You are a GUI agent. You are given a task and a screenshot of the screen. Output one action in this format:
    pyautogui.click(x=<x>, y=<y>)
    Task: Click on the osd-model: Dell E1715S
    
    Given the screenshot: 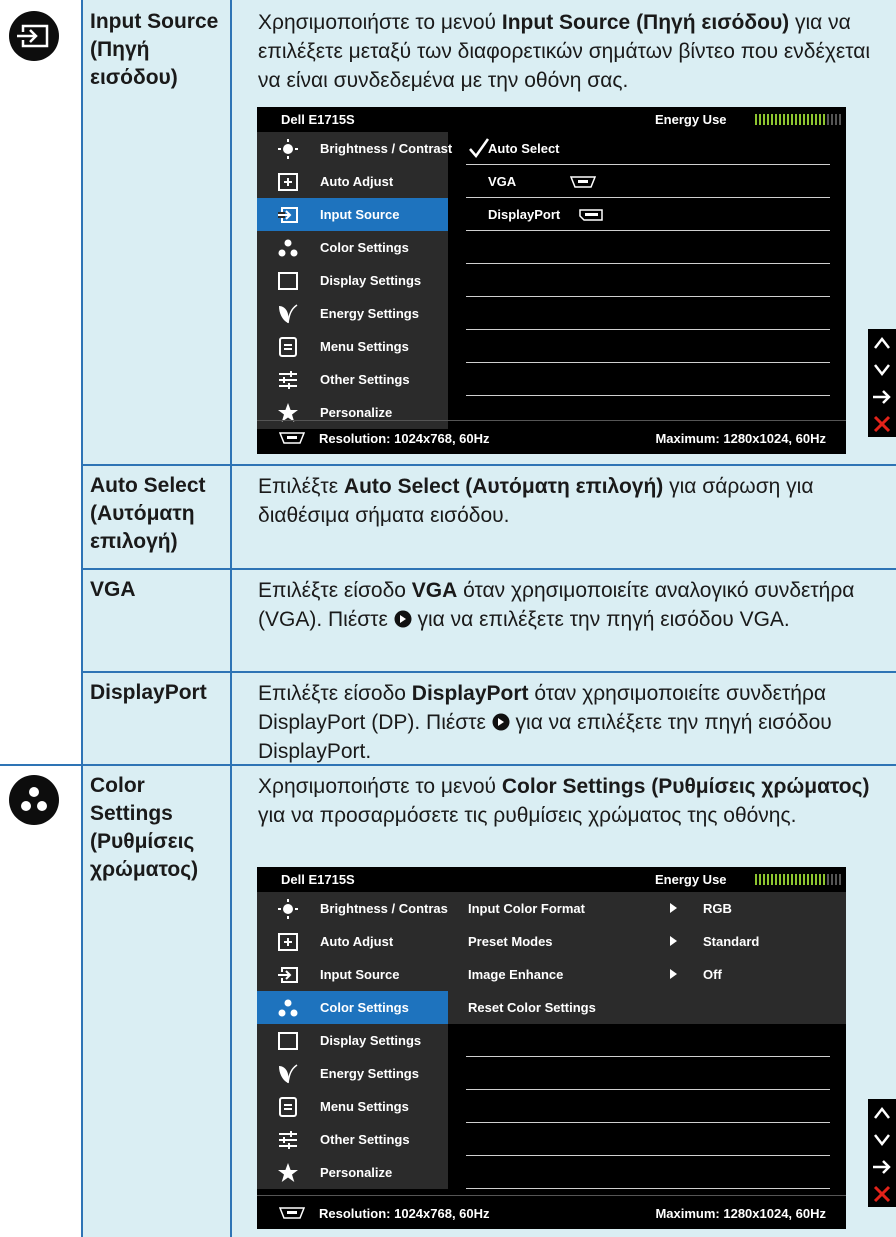 What is the action you would take?
    pyautogui.click(x=318, y=119)
    